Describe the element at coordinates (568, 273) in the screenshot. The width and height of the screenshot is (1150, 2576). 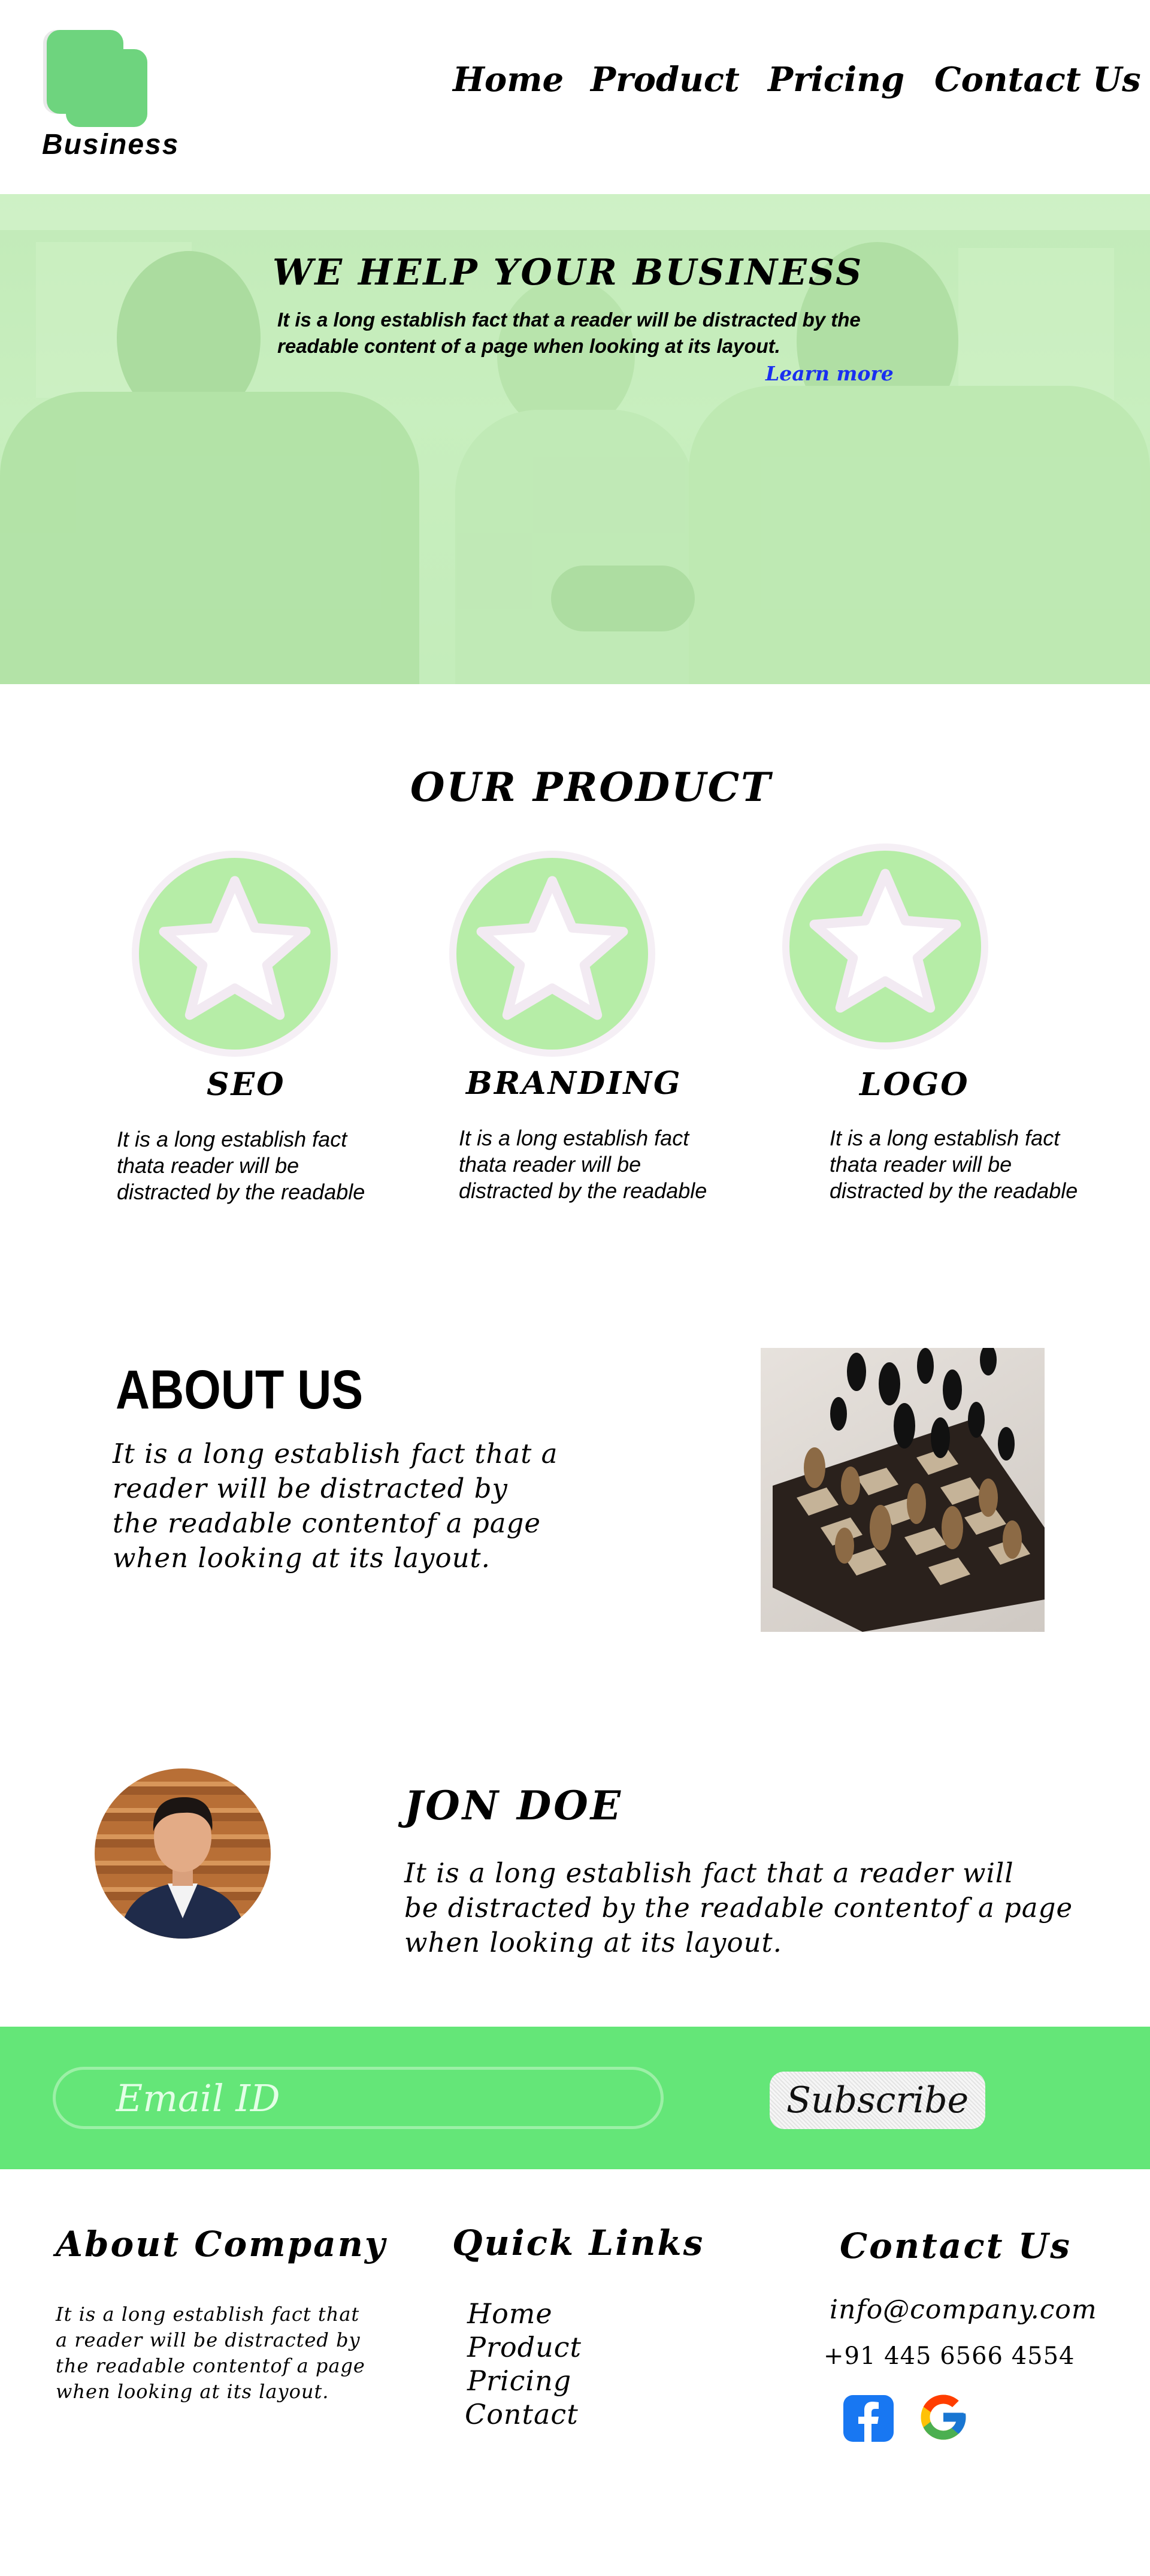
I see `hero-title: WE HELP YOUR BUSINESS` at that location.